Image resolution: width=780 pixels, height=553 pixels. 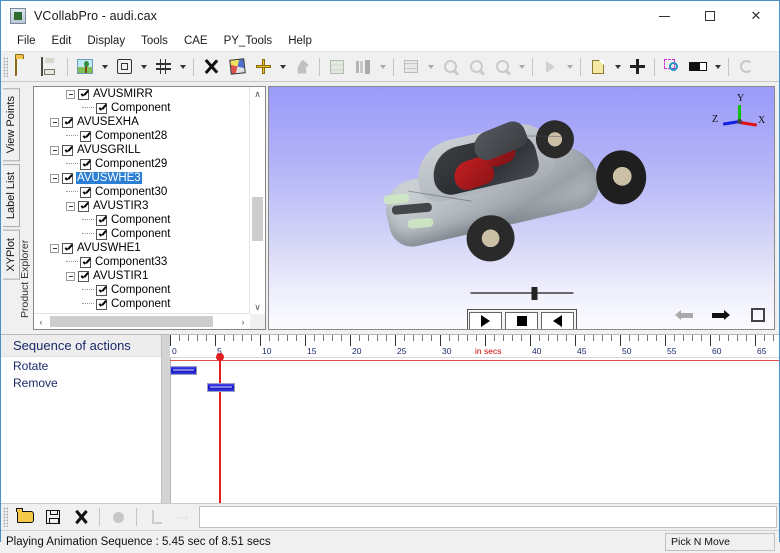 I want to click on open-button, so click(x=24, y=67).